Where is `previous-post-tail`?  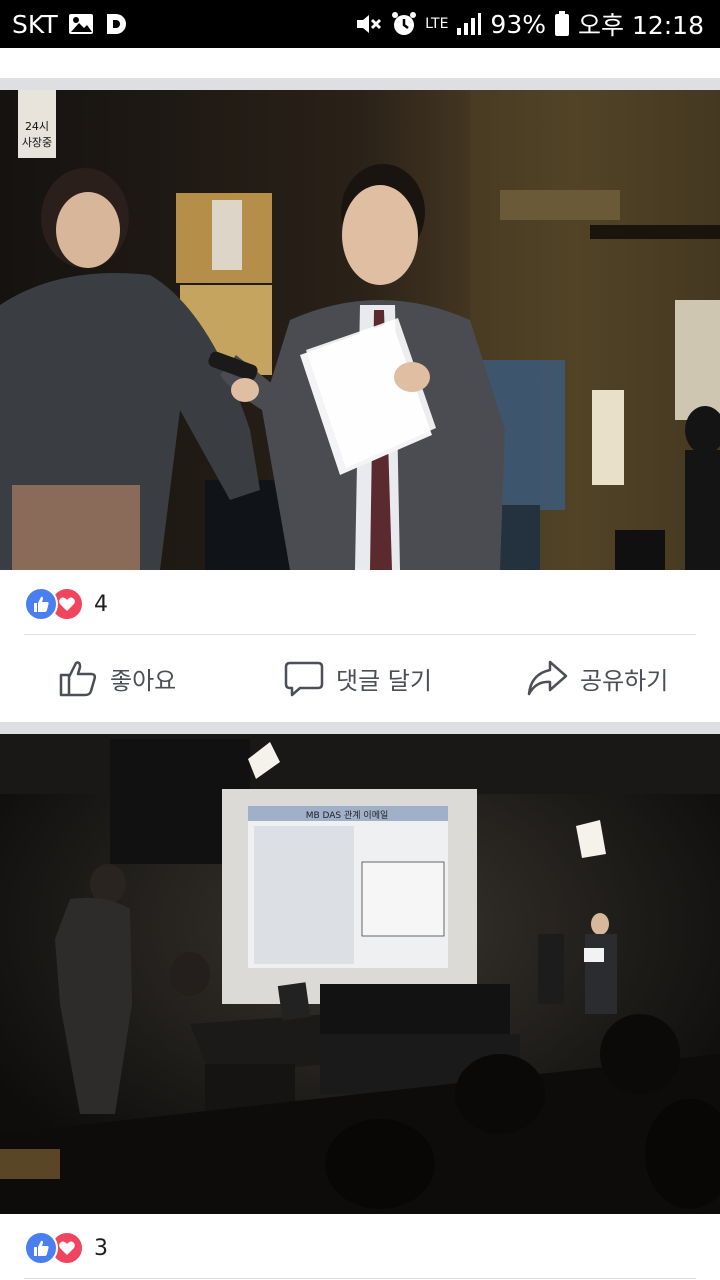
previous-post-tail is located at coordinates (360, 63).